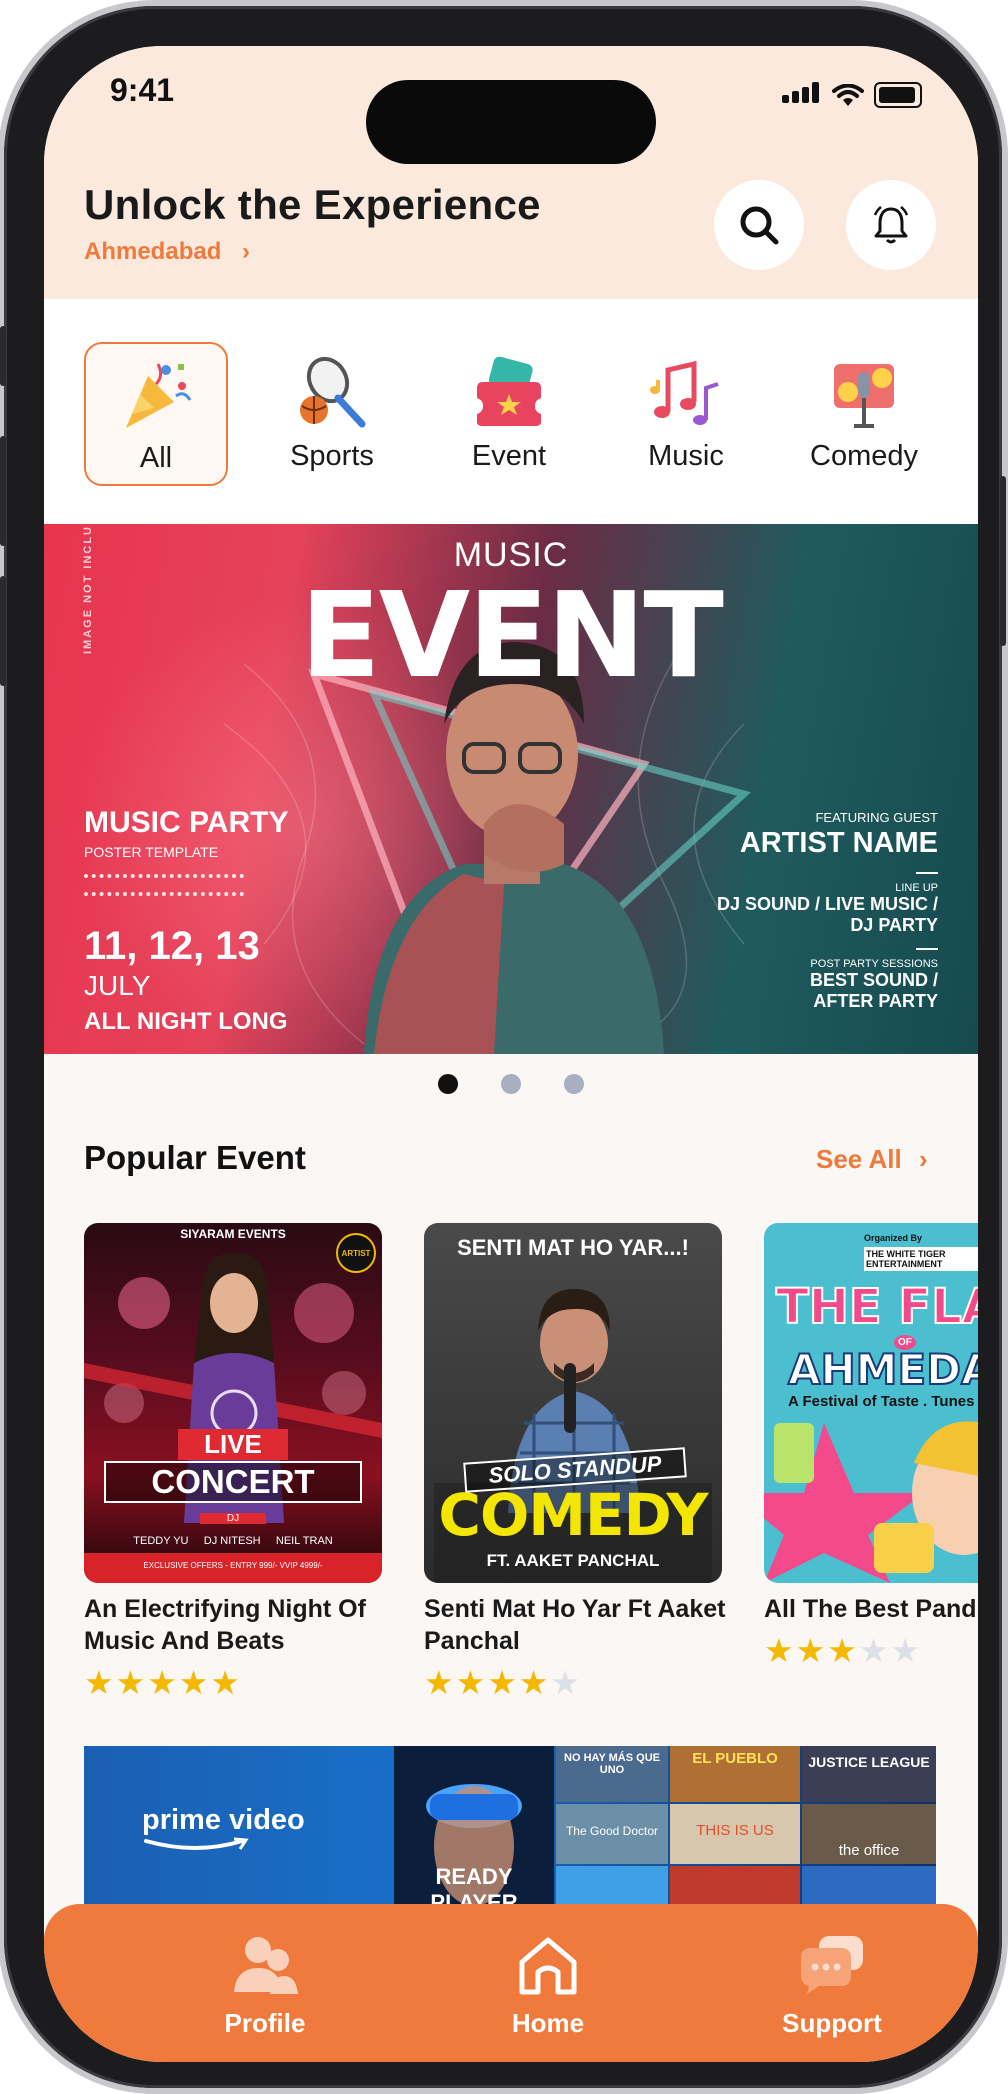 The width and height of the screenshot is (1008, 2094). I want to click on volume-up-button, so click(3, 491).